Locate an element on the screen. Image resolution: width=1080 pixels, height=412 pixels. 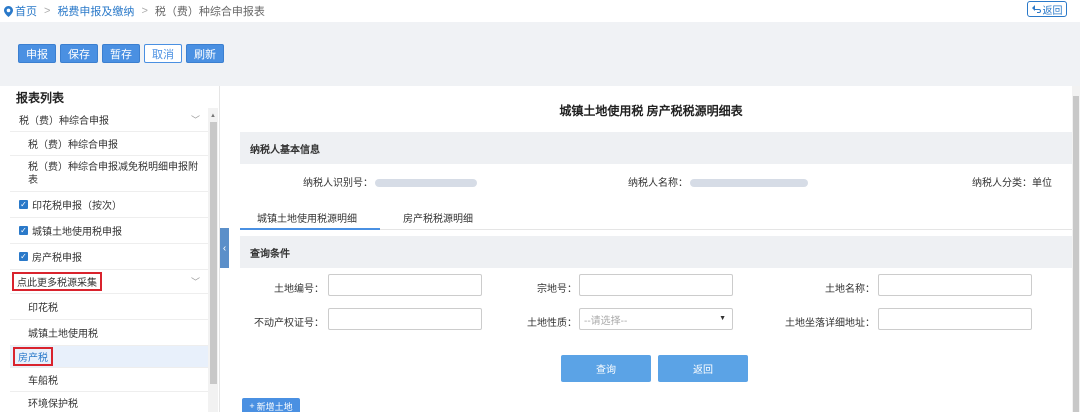
top-bar: 首页 > 税费申报及缴纳 > 税（费）种综合申报表 返回 is located at coordinates (540, 11).